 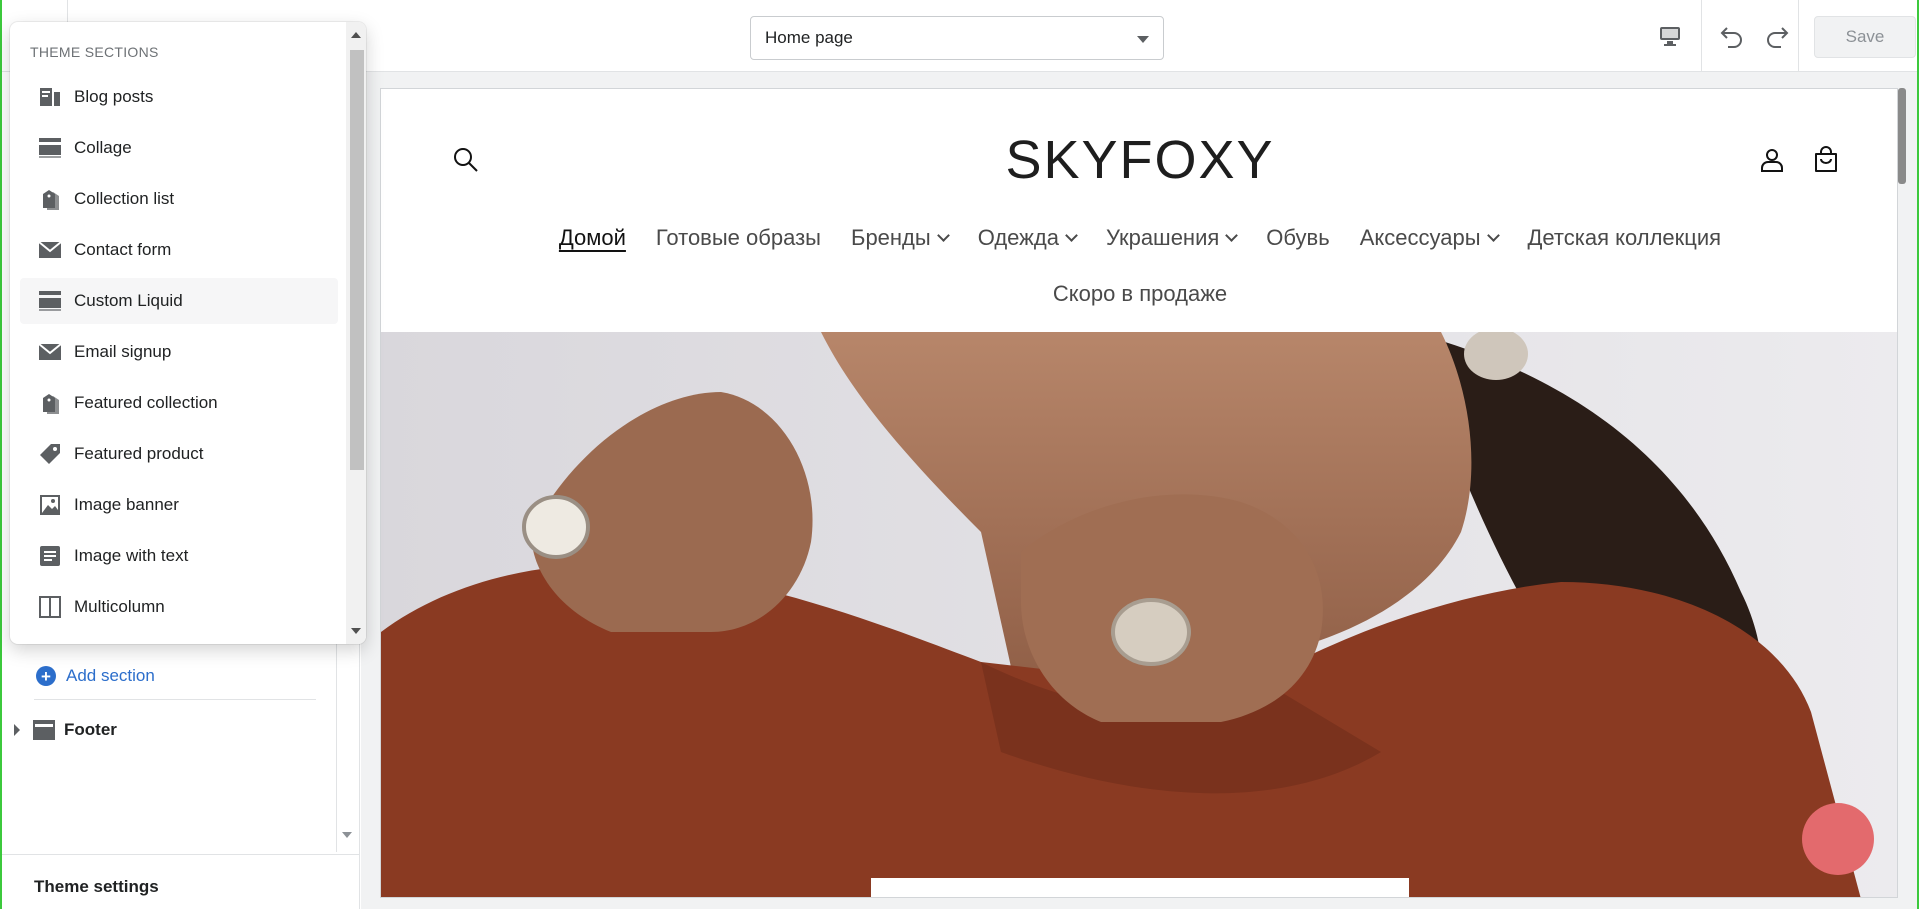 I want to click on caret-right-icon, so click(x=17, y=730).